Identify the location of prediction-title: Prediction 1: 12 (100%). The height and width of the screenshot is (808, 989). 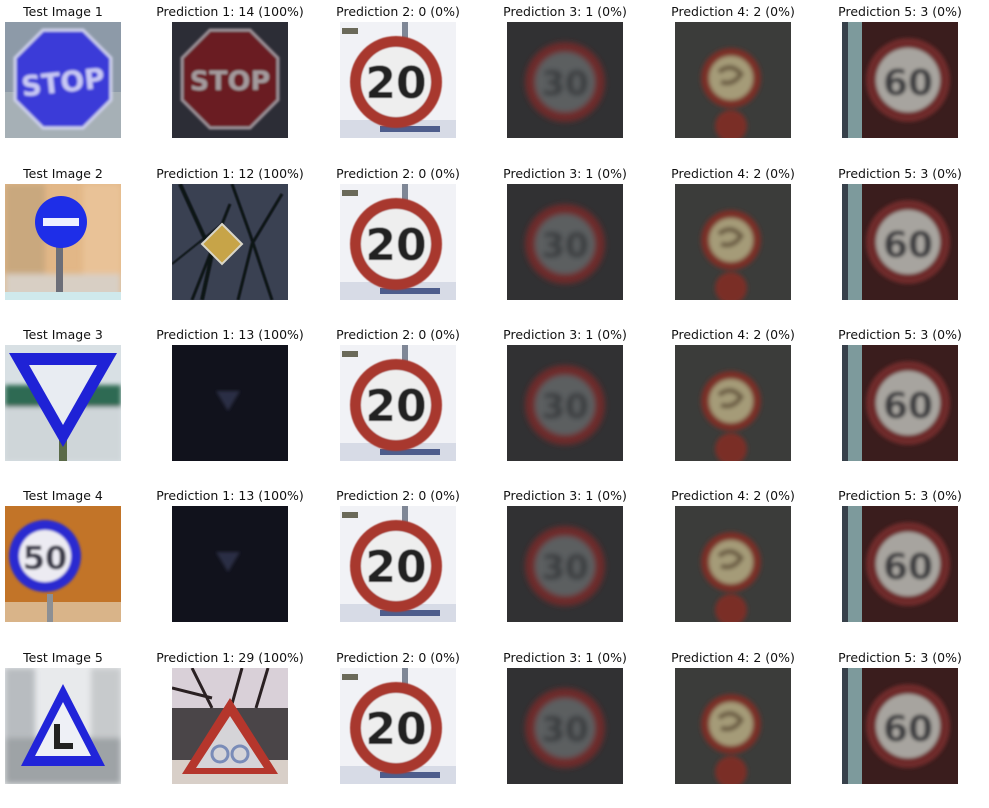
(230, 173).